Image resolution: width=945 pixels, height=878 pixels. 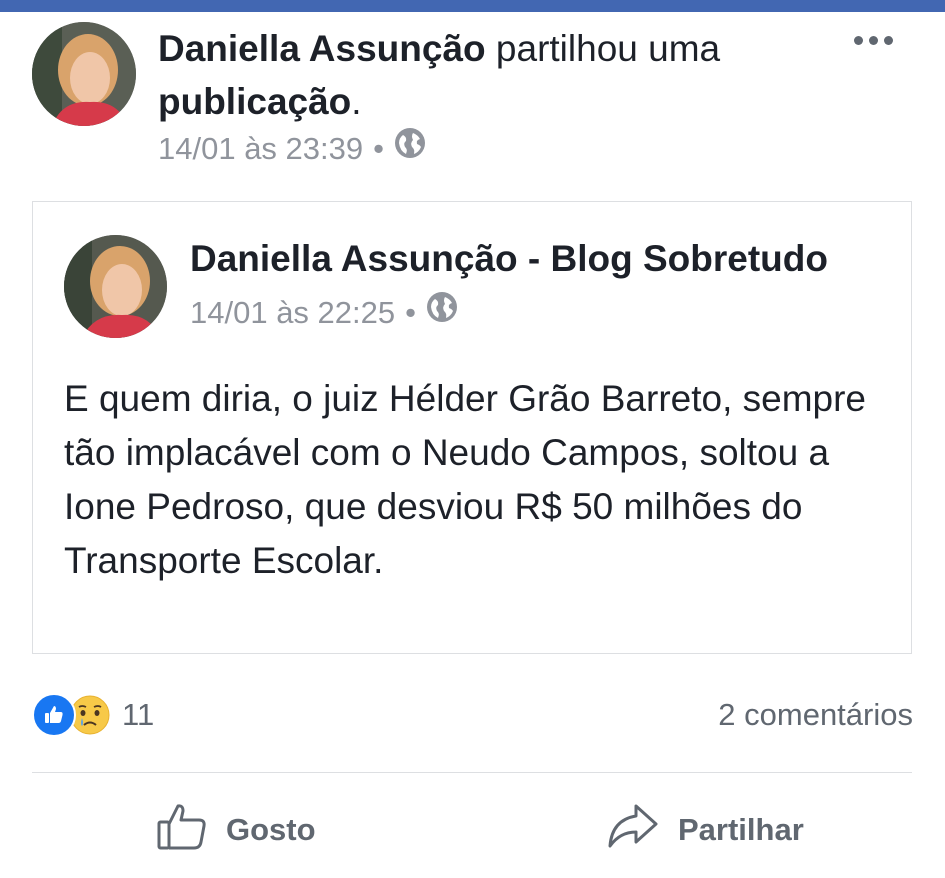 I want to click on author-name-link: Daniella Assunção, so click(x=322, y=48).